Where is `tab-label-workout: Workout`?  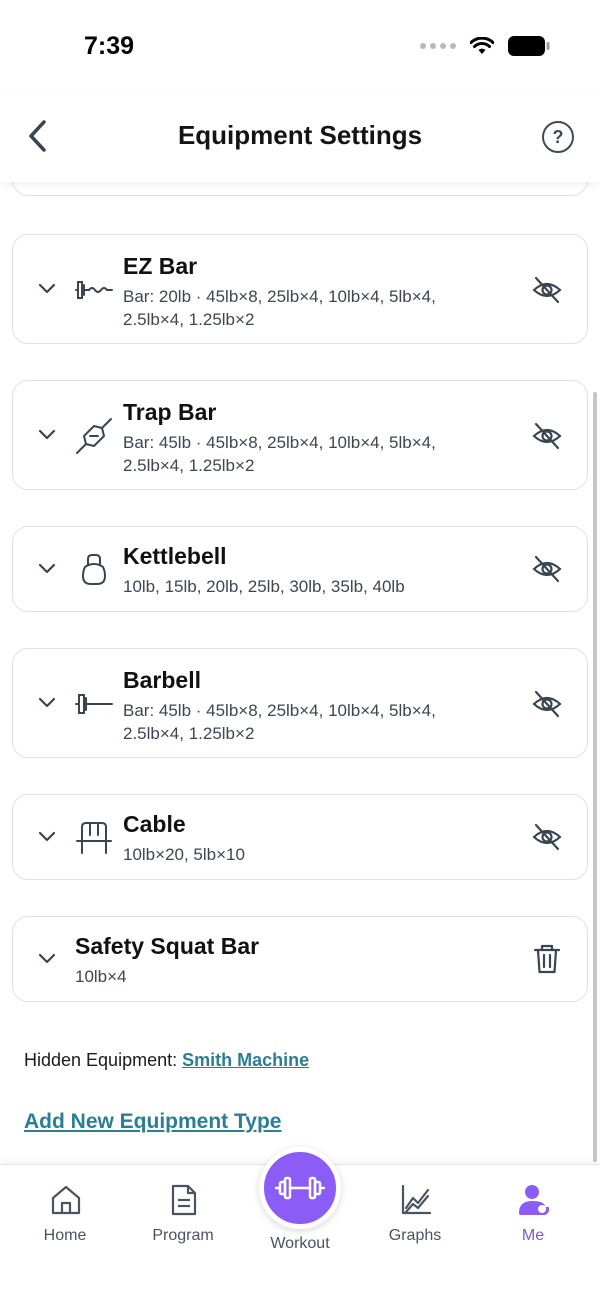
tab-label-workout: Workout is located at coordinates (300, 1244).